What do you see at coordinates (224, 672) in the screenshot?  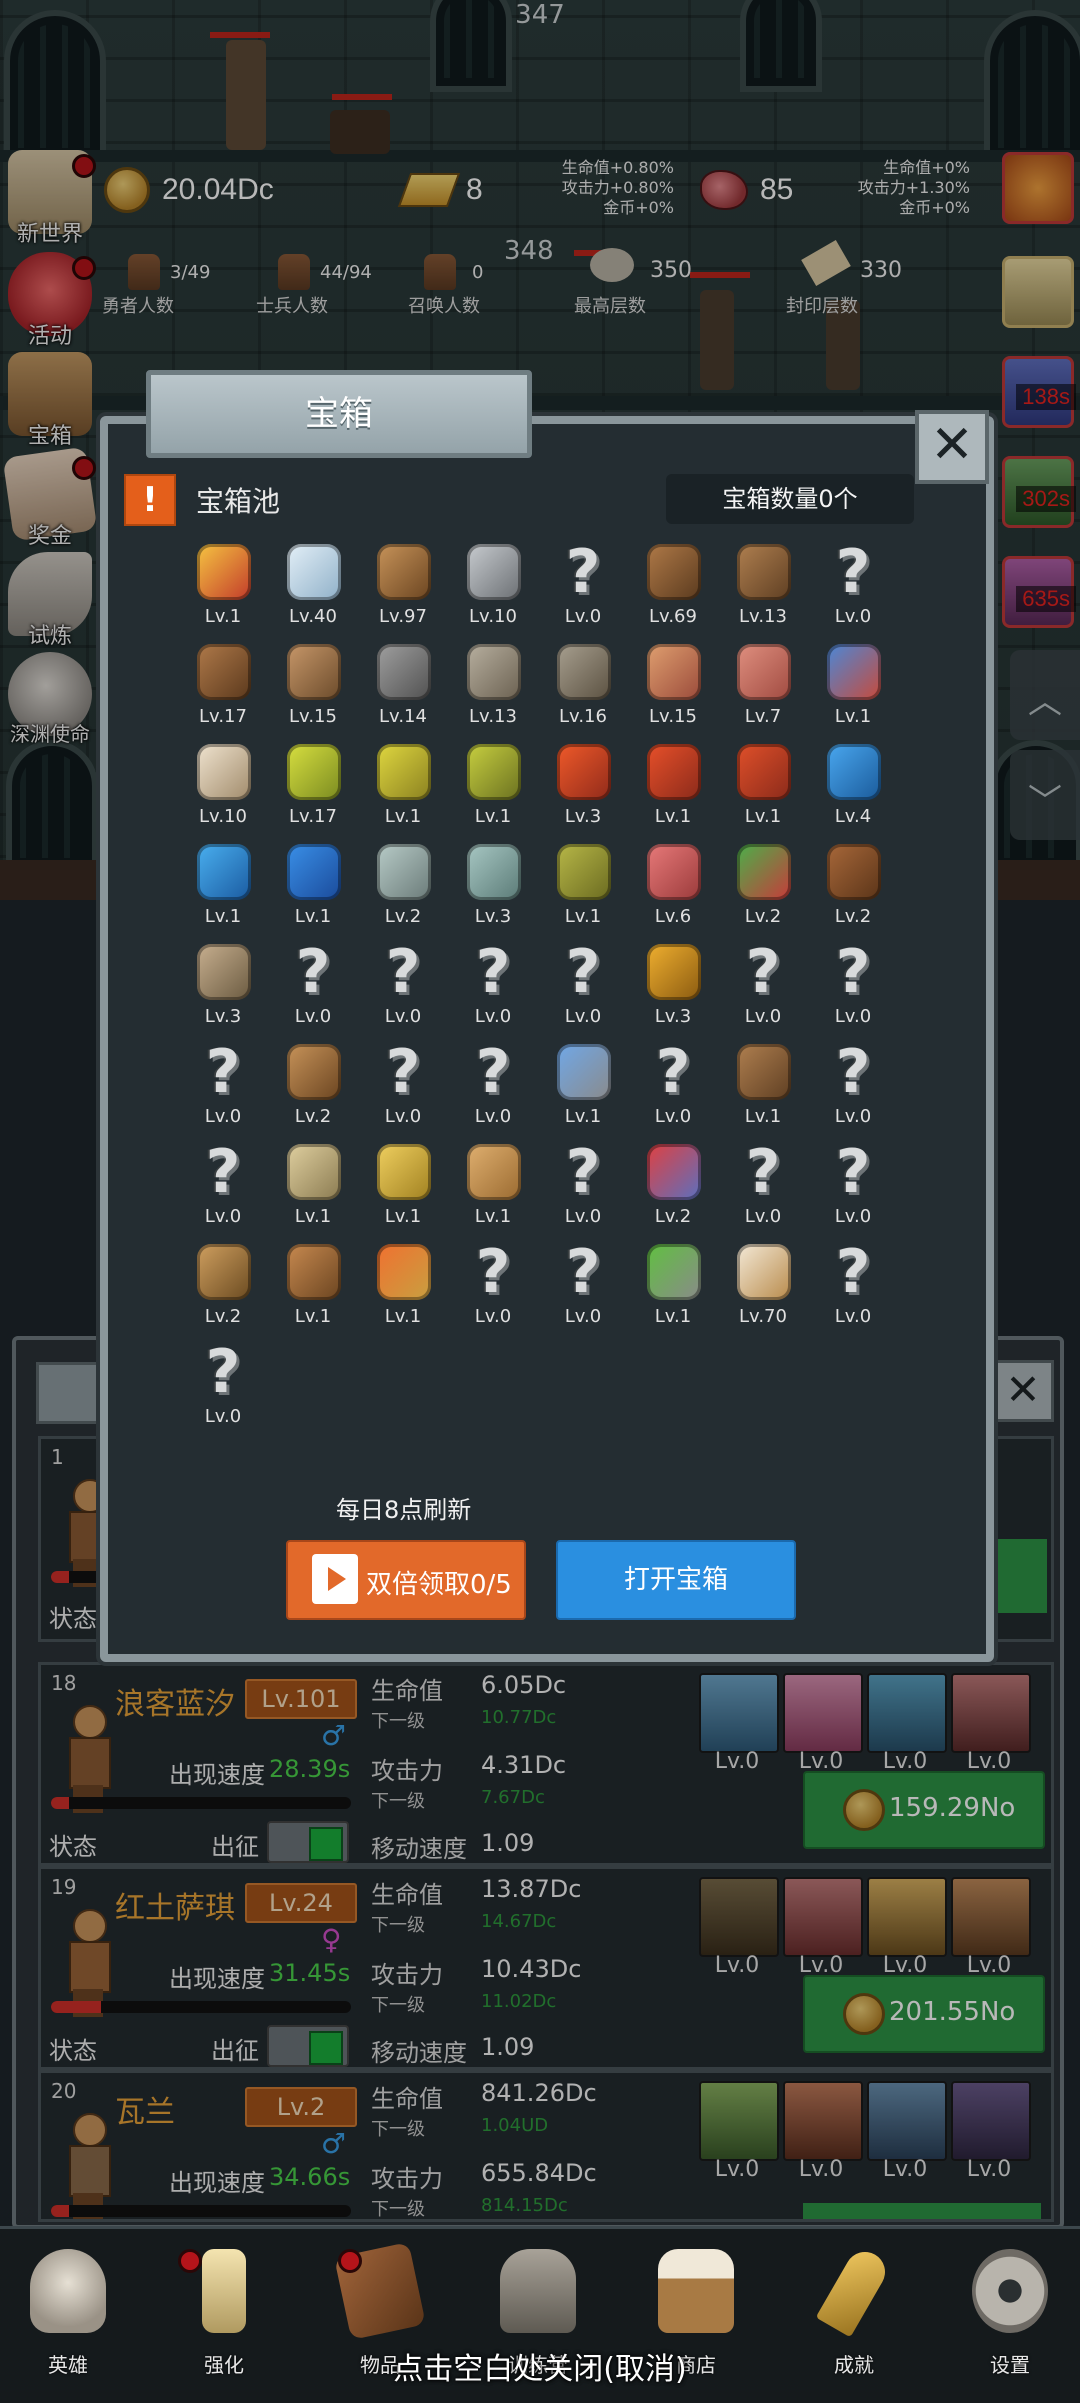 I see `leather-helmet-icon` at bounding box center [224, 672].